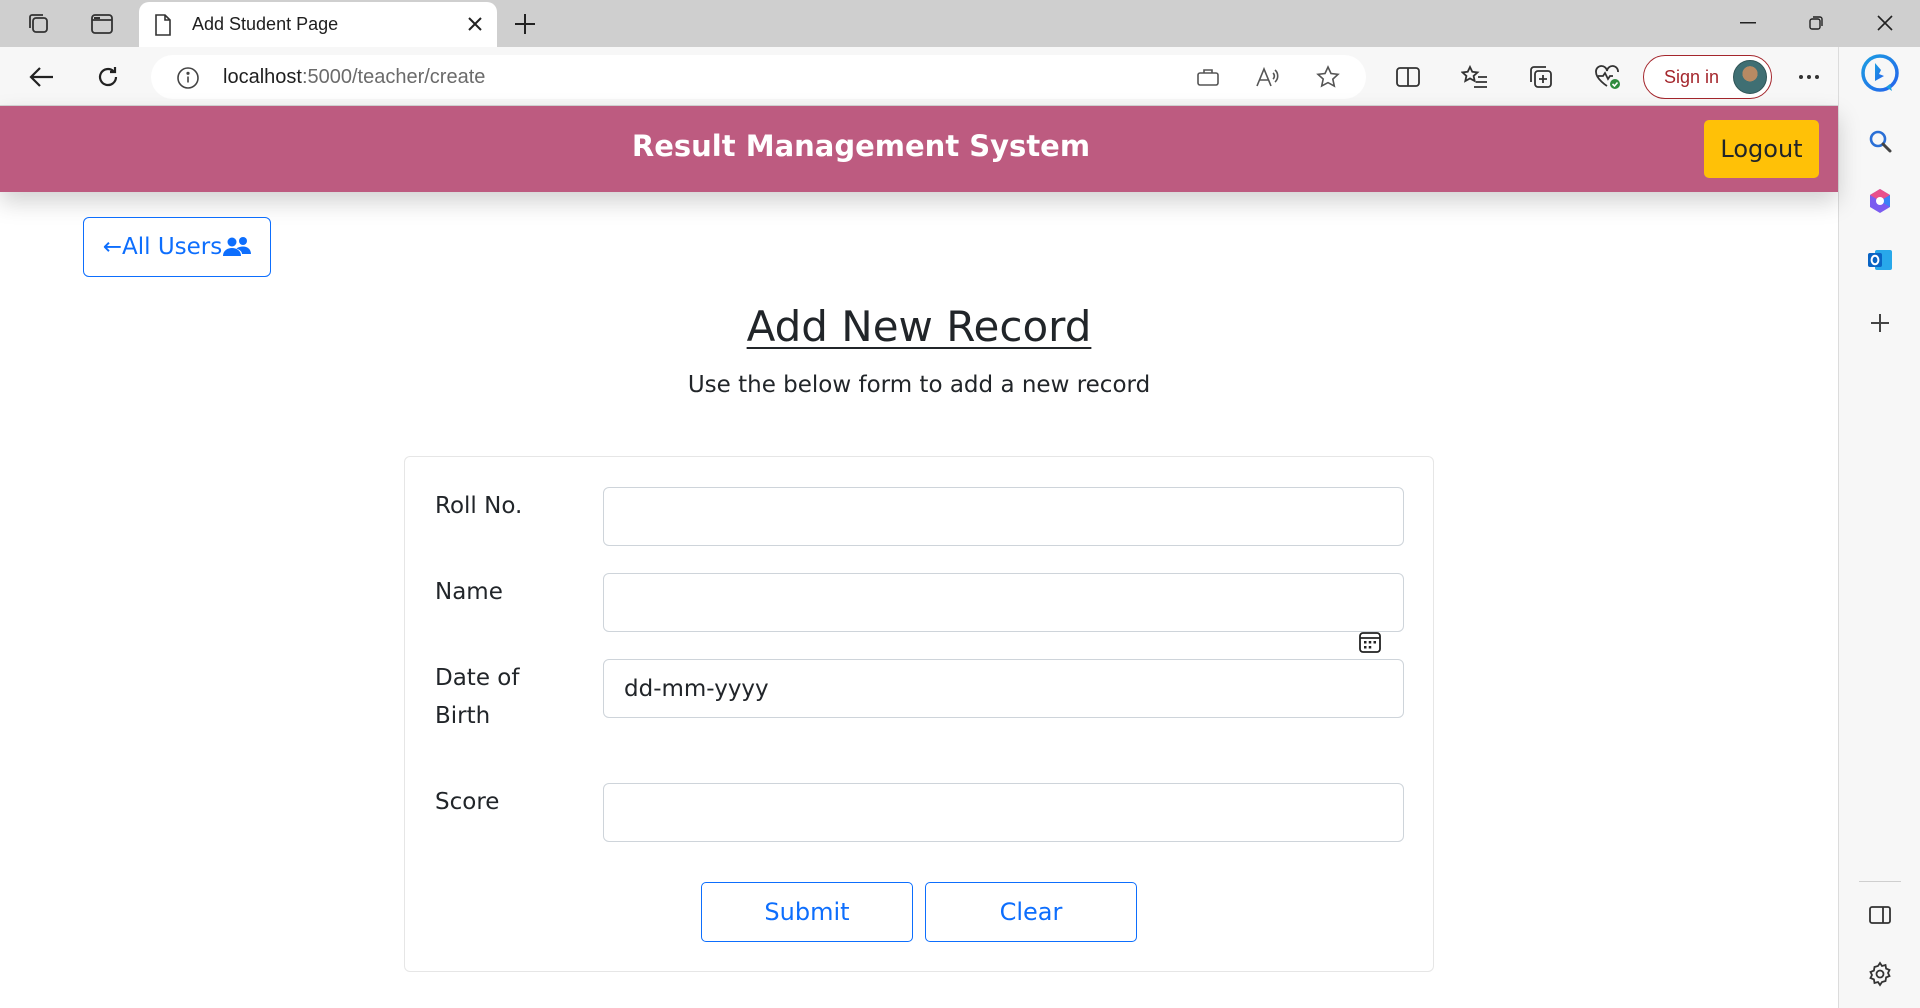  Describe the element at coordinates (807, 912) in the screenshot. I see `submit-button: Submit` at that location.